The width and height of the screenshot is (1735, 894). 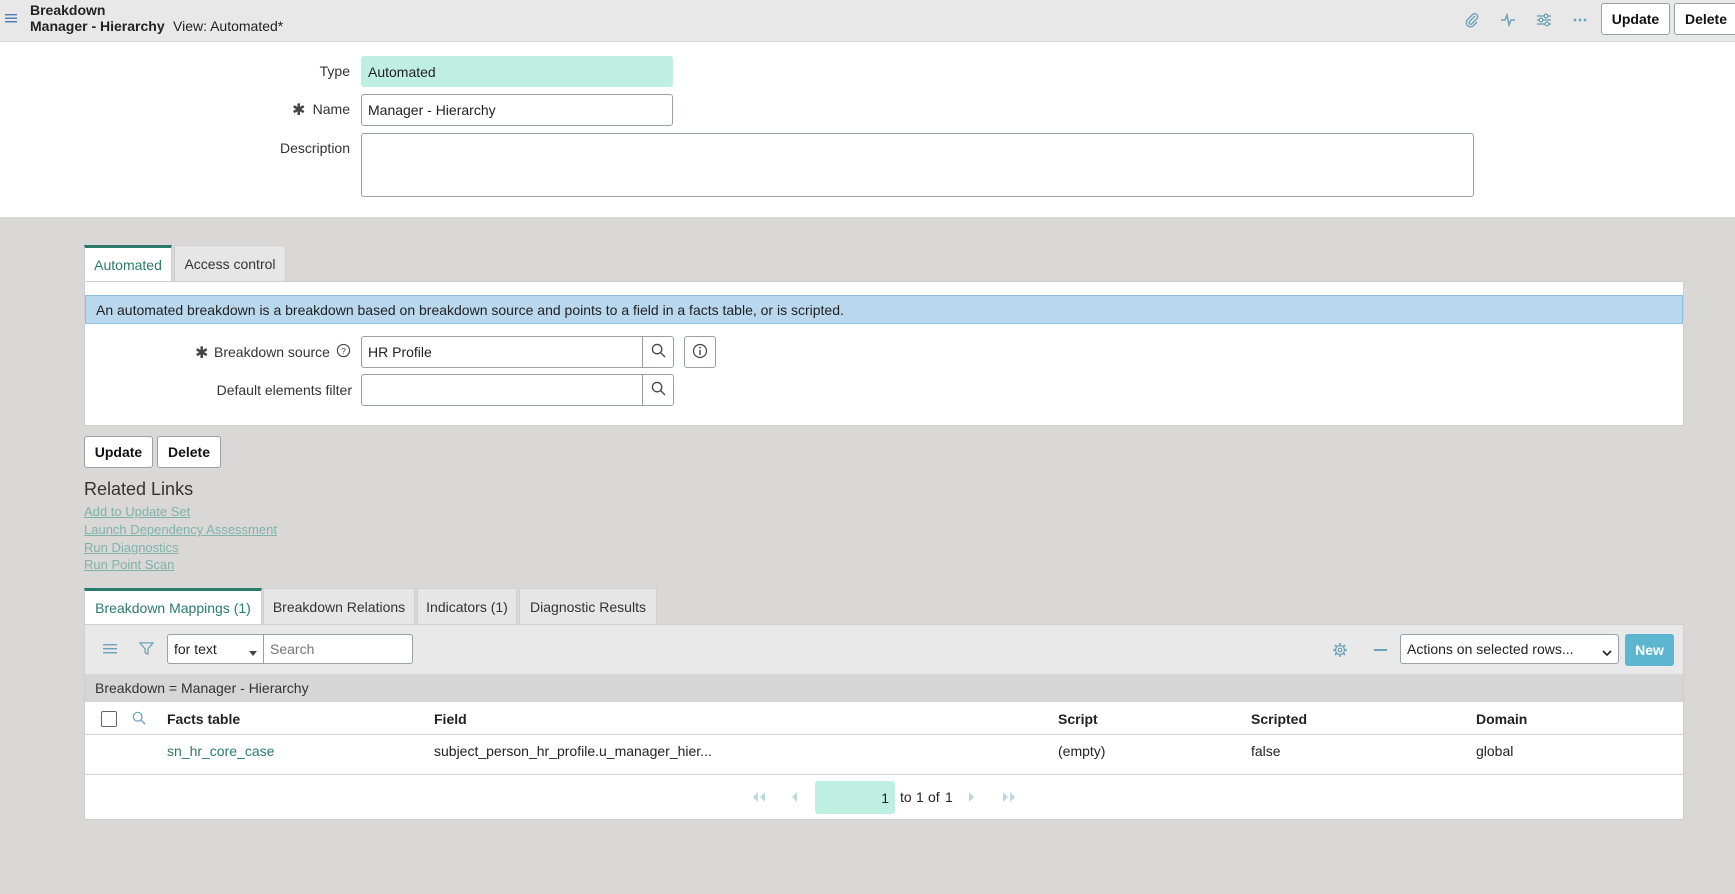 What do you see at coordinates (1472, 20) in the screenshot?
I see `attachment-icon` at bounding box center [1472, 20].